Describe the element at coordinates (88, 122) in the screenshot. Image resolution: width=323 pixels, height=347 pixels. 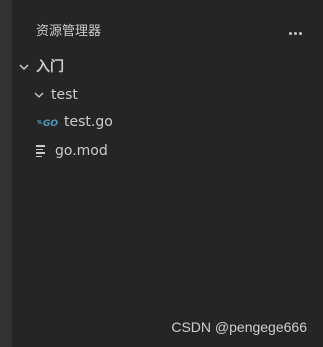
I see `file-label: test.go` at that location.